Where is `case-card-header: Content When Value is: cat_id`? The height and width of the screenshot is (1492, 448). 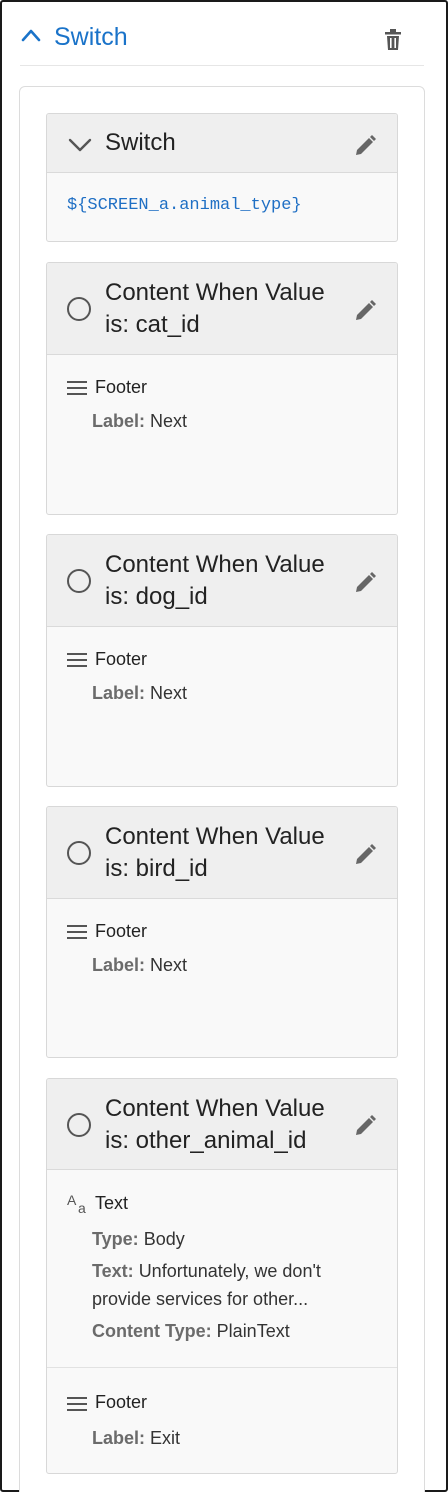 case-card-header: Content When Value is: cat_id is located at coordinates (222, 309).